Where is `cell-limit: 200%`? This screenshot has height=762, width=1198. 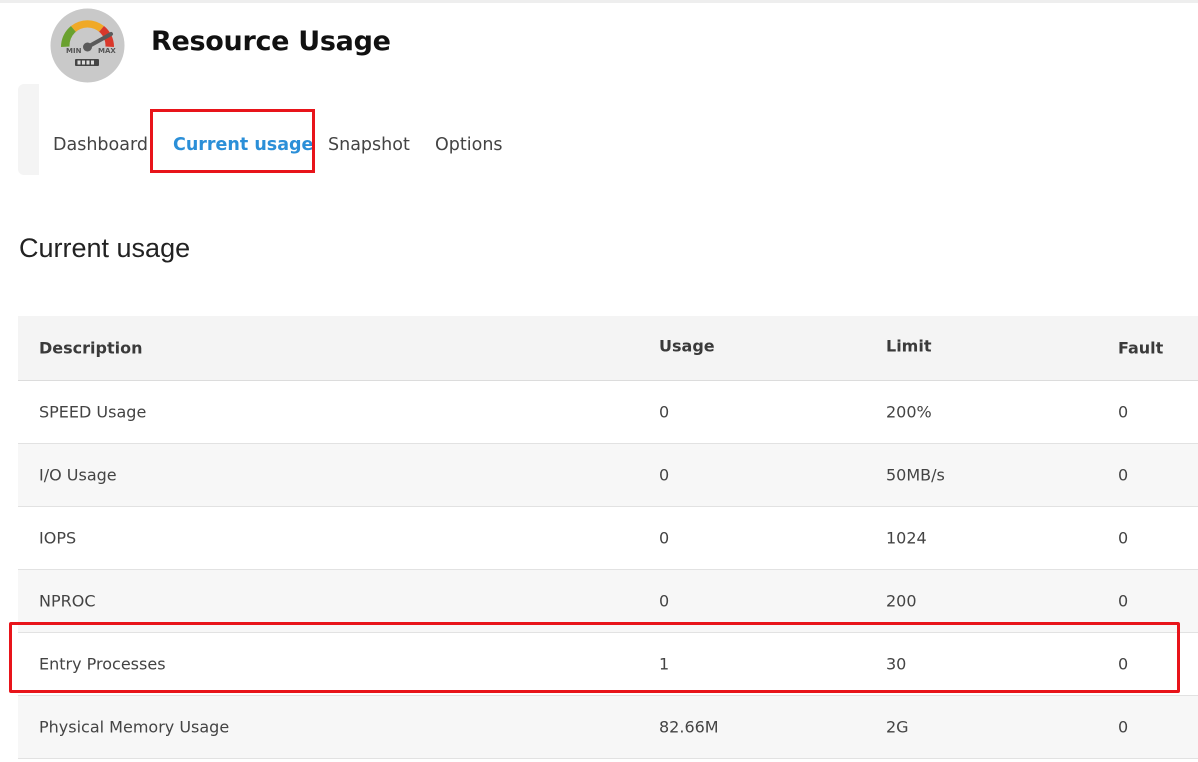
cell-limit: 200% is located at coordinates (909, 412).